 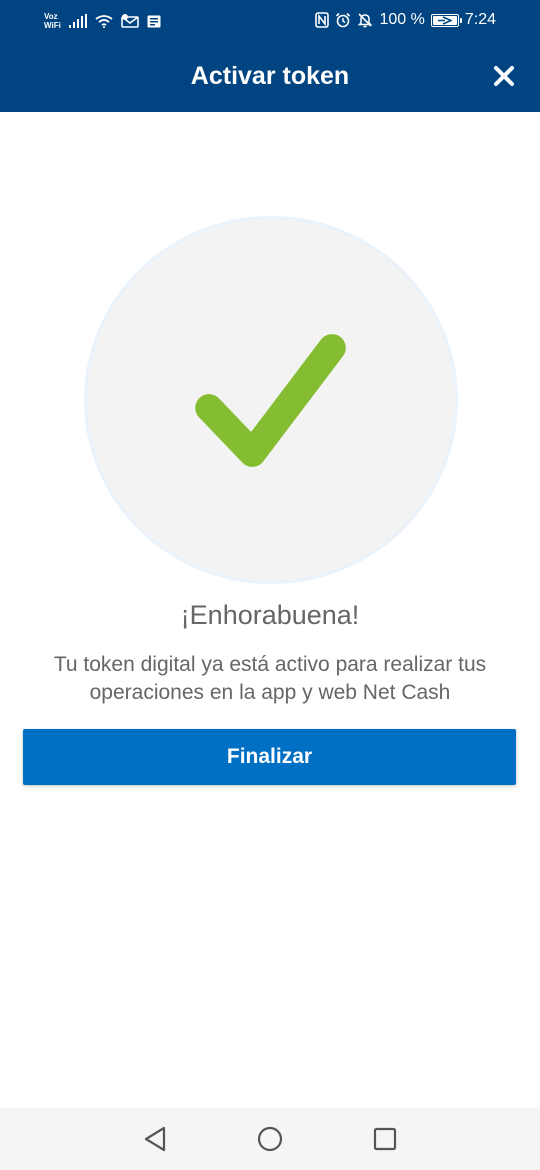 I want to click on battery-percentage: 100 %, so click(x=402, y=19).